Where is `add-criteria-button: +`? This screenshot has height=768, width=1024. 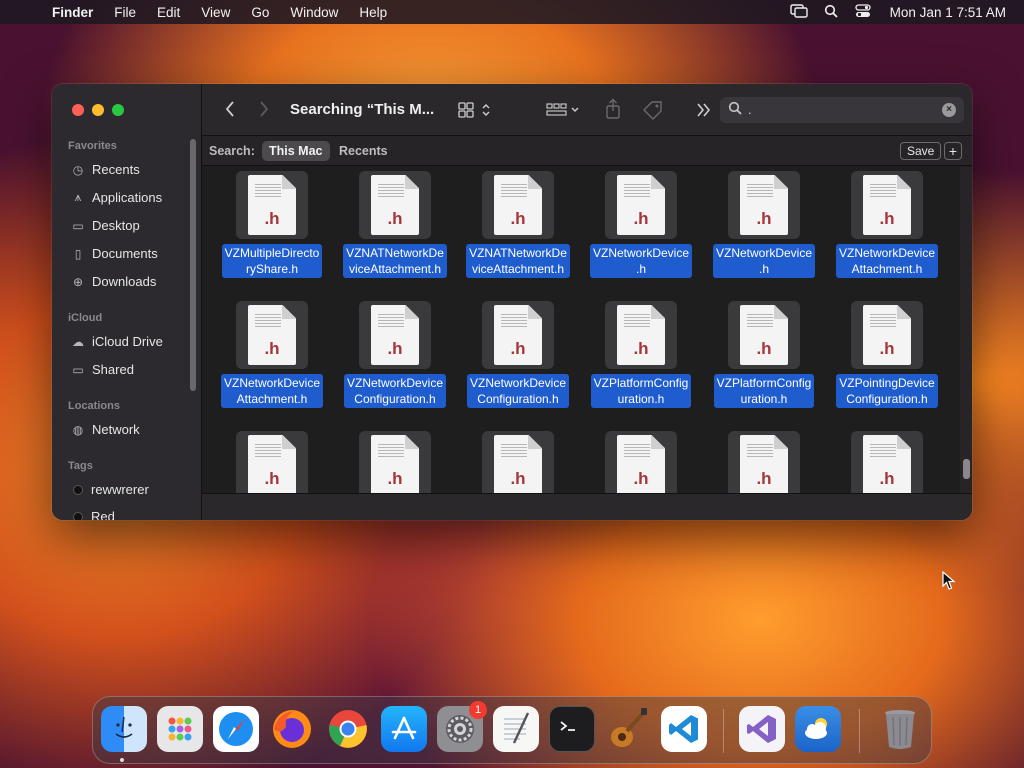 add-criteria-button: + is located at coordinates (953, 151).